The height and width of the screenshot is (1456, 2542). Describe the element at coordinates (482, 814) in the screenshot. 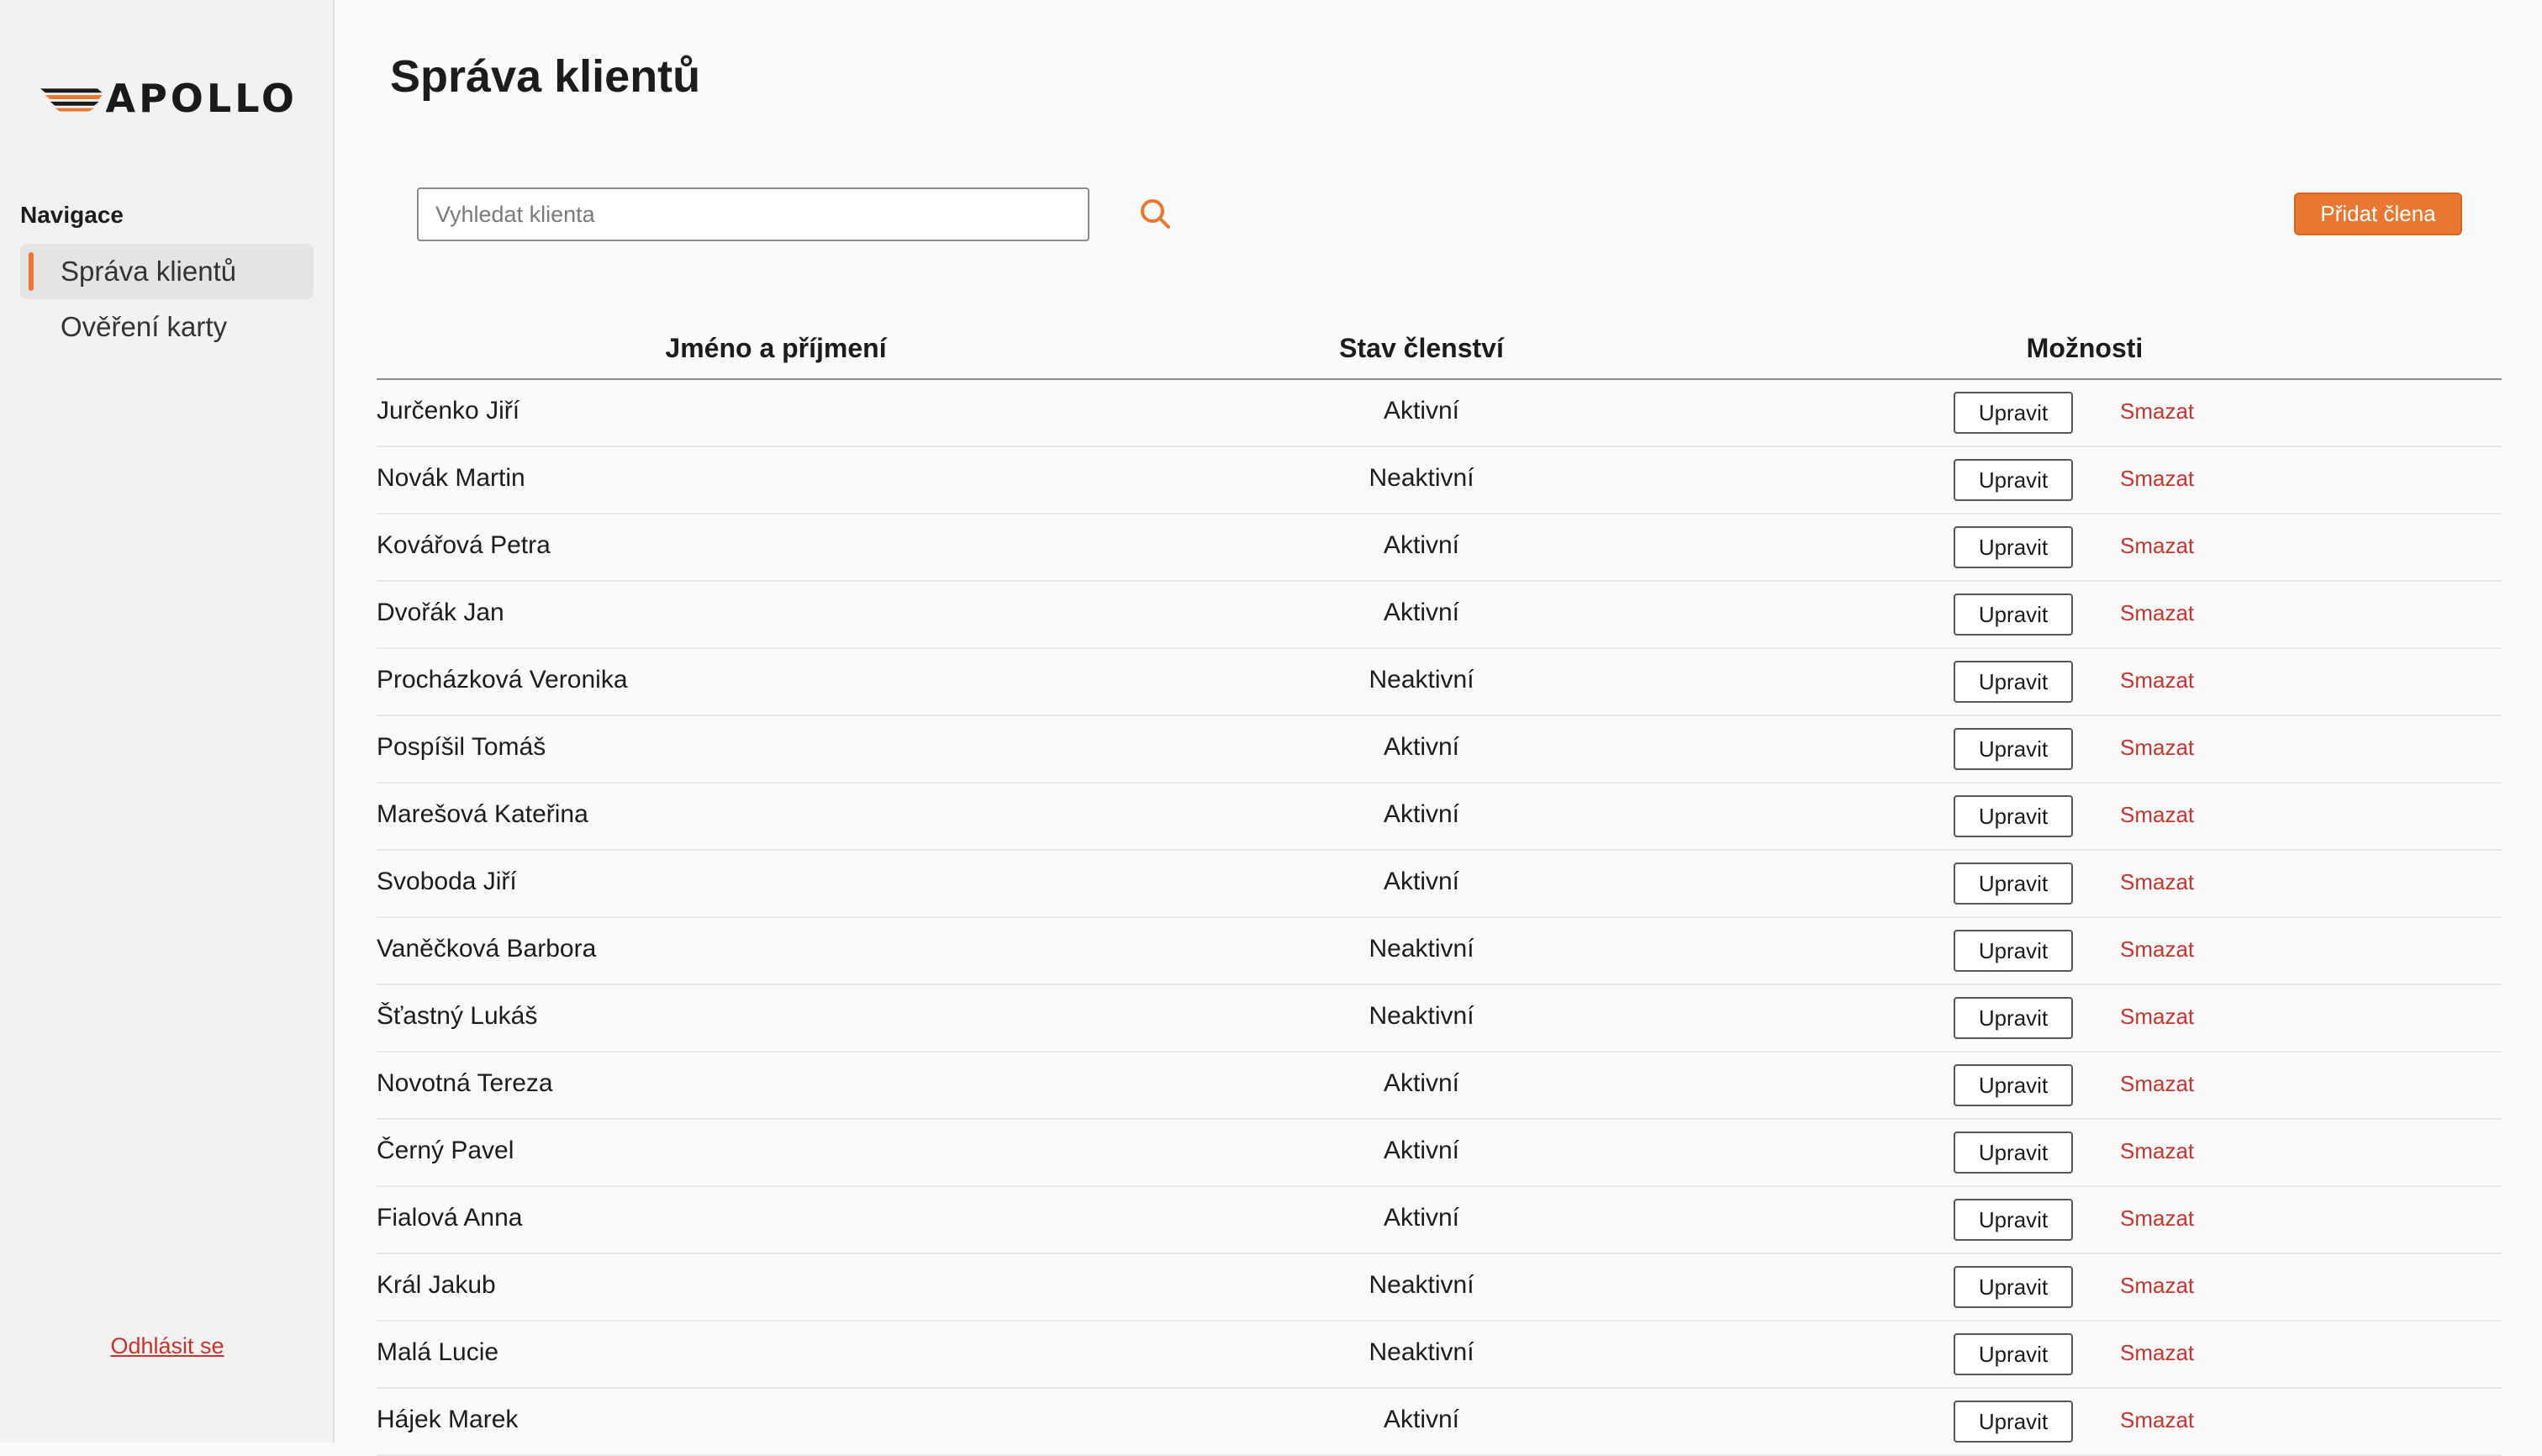

I see `client-name: Marešová Kateřina` at that location.